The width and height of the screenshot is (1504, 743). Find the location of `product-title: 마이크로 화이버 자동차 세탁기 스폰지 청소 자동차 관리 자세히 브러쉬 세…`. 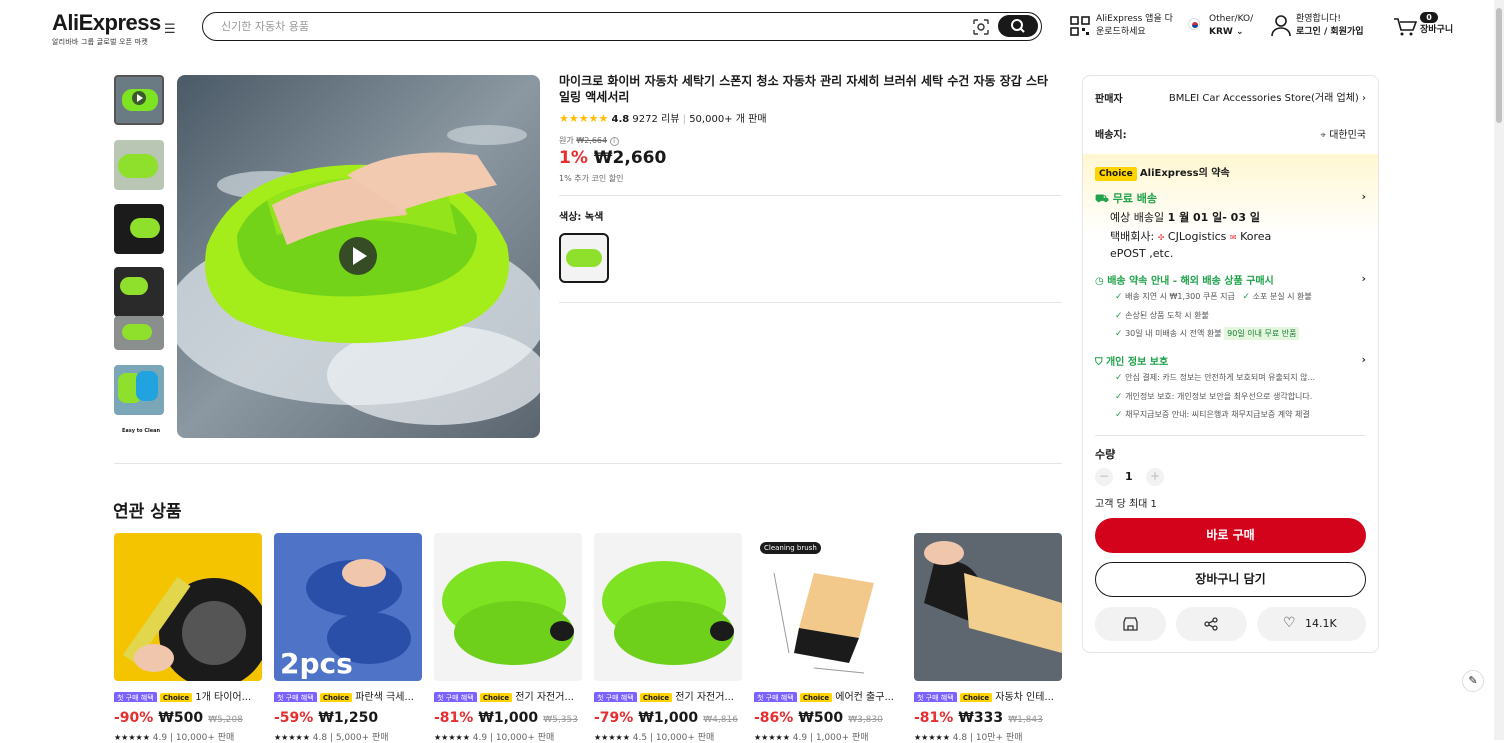

product-title: 마이크로 화이버 자동차 세탁기 스폰지 청소 자동차 관리 자세히 브러쉬 세… is located at coordinates (804, 89).